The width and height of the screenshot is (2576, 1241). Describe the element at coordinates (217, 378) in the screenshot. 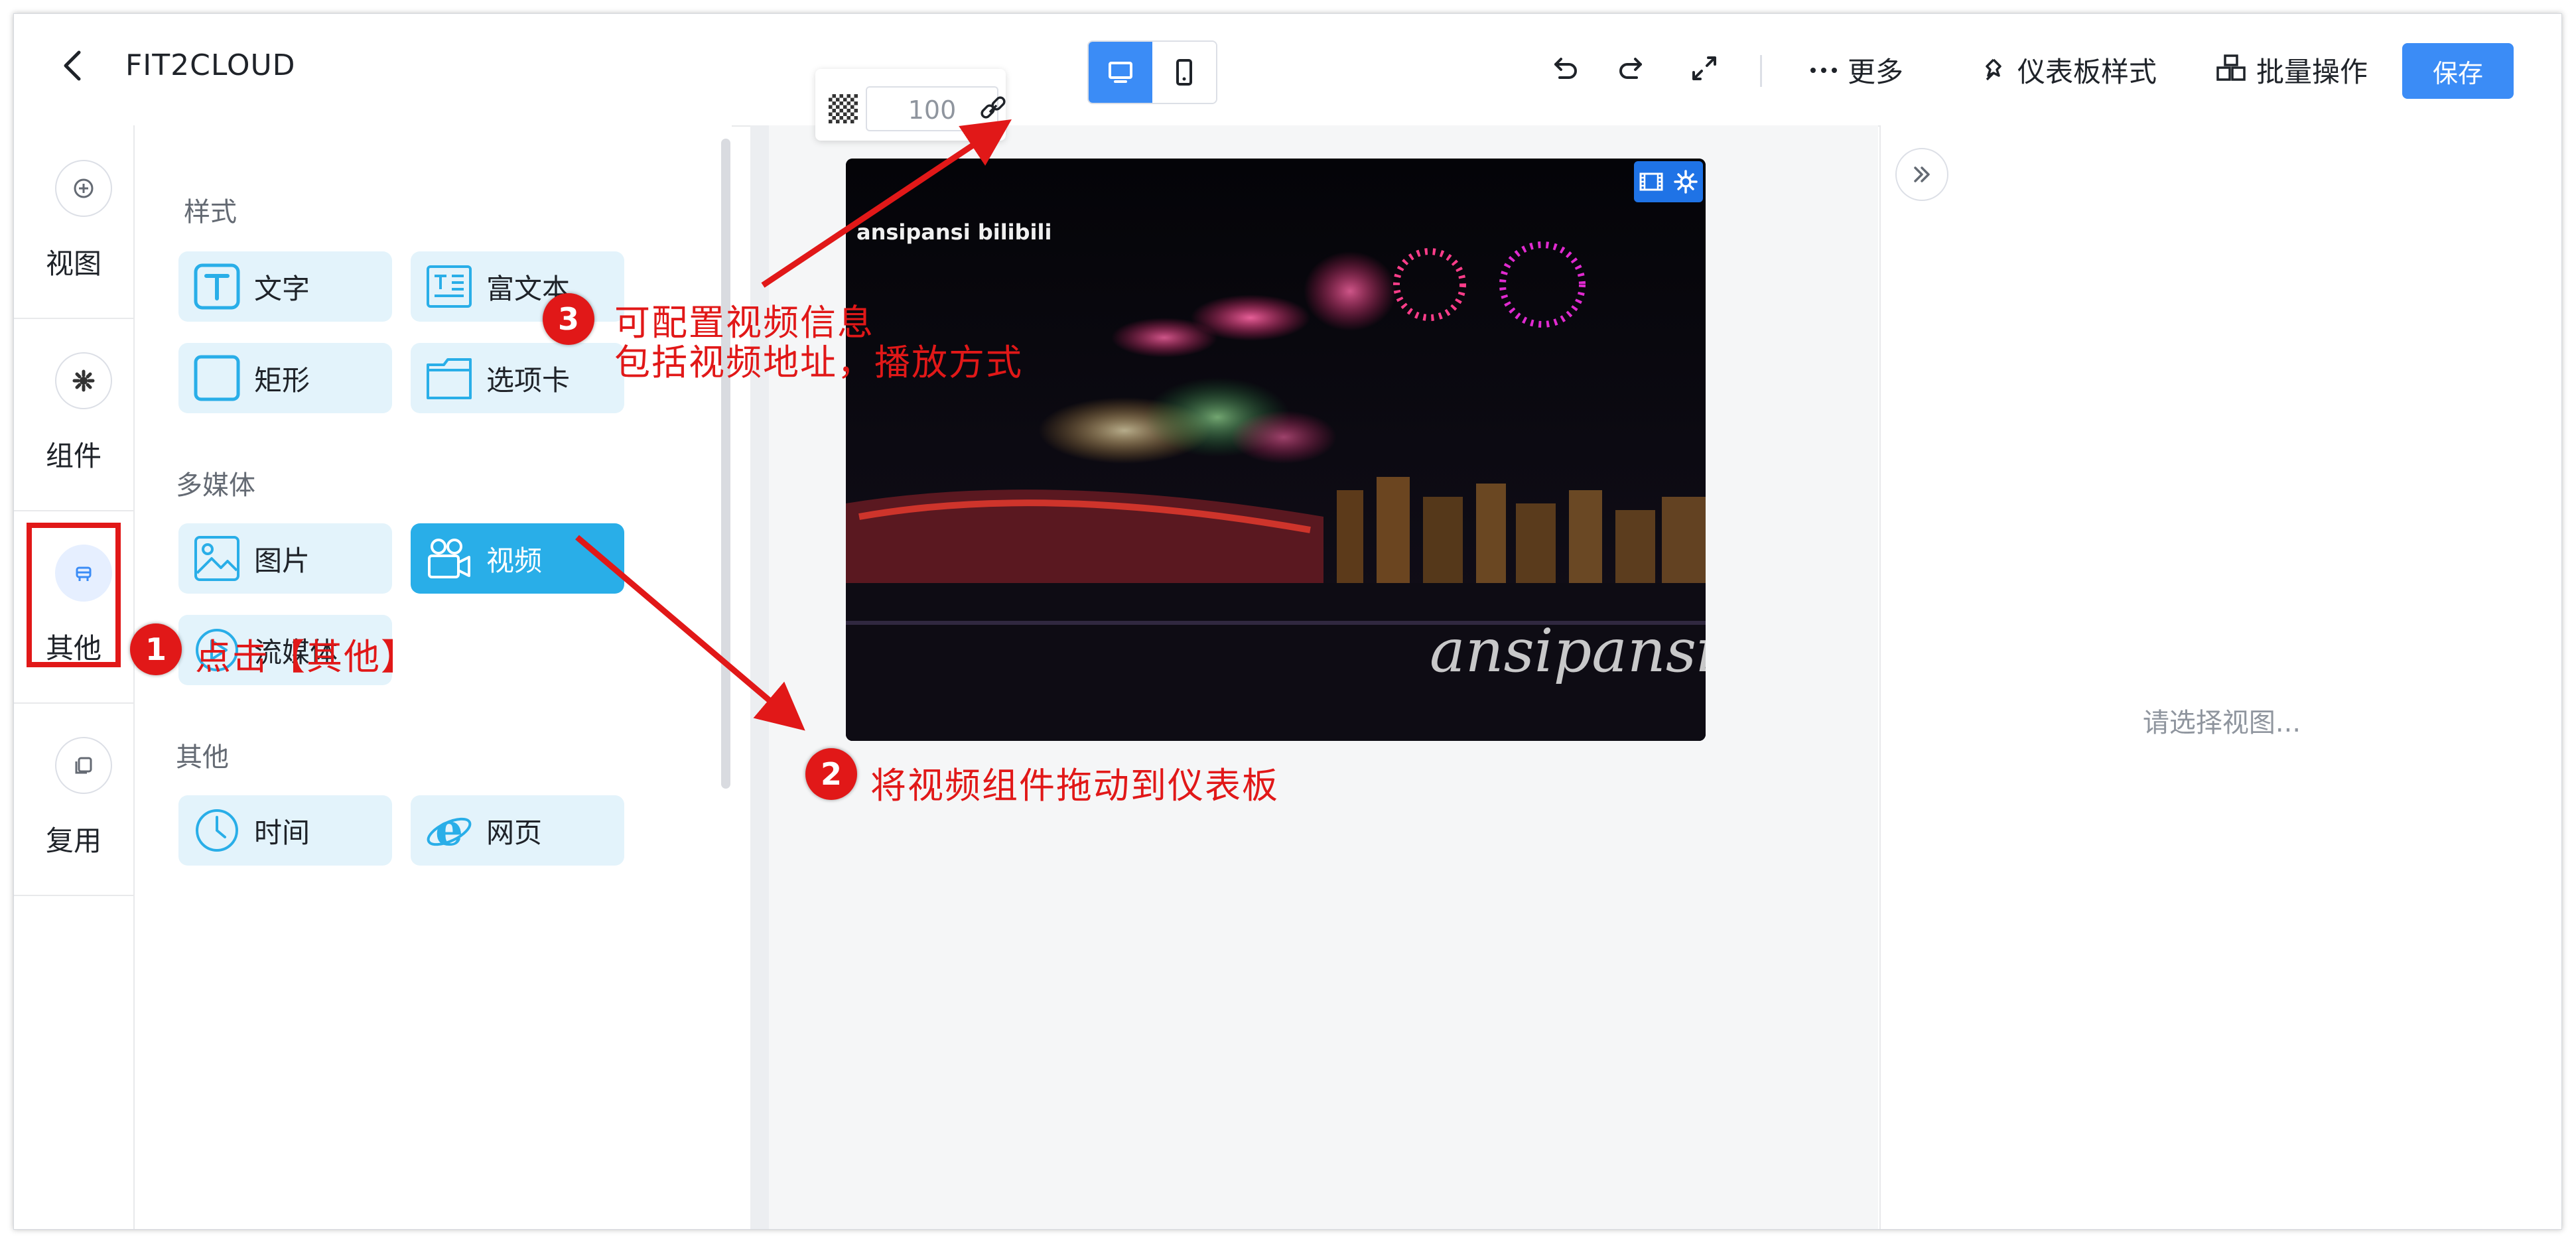

I see `rectangle-icon` at that location.